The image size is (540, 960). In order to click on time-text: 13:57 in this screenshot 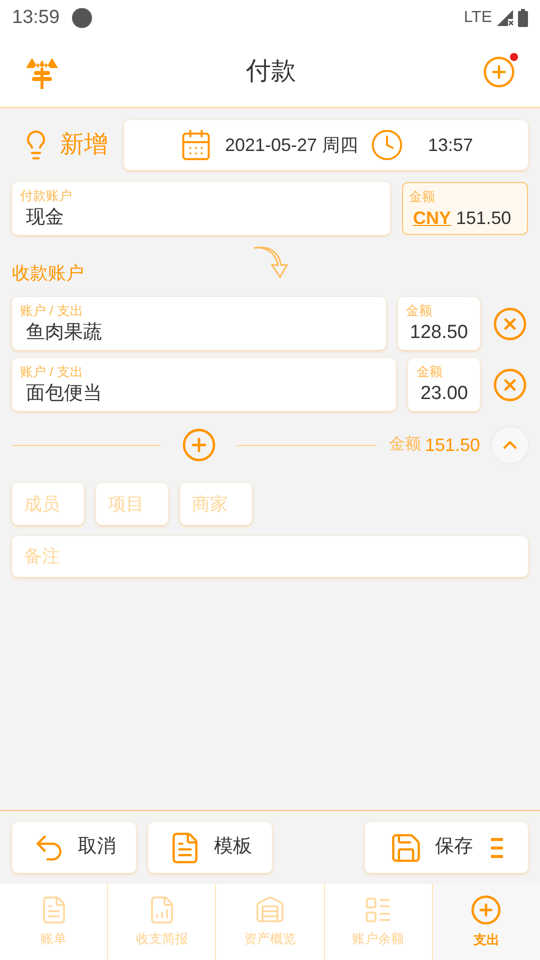, I will do `click(451, 145)`.